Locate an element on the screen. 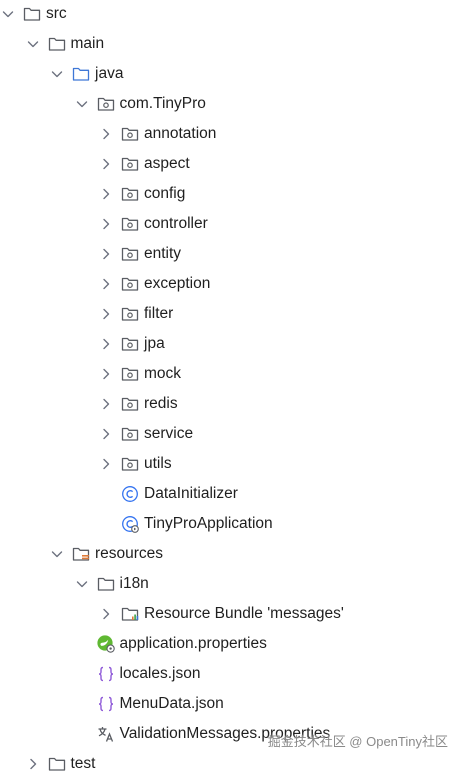  tree-item-label: filter is located at coordinates (159, 313).